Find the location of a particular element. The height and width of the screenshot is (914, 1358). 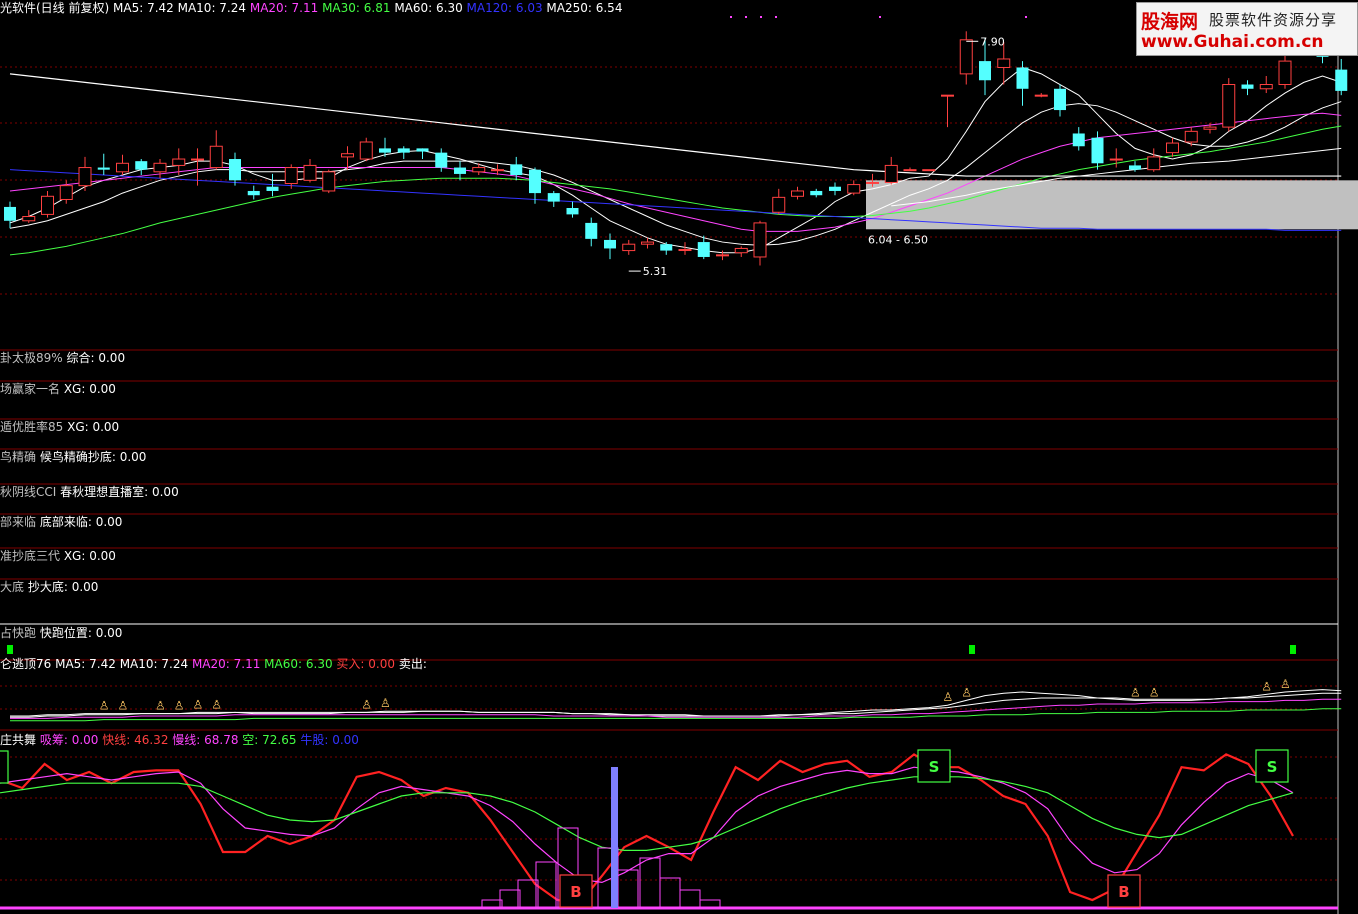

indicator-row-1: 场赢家一名 XG: 0.00 is located at coordinates (58, 389).